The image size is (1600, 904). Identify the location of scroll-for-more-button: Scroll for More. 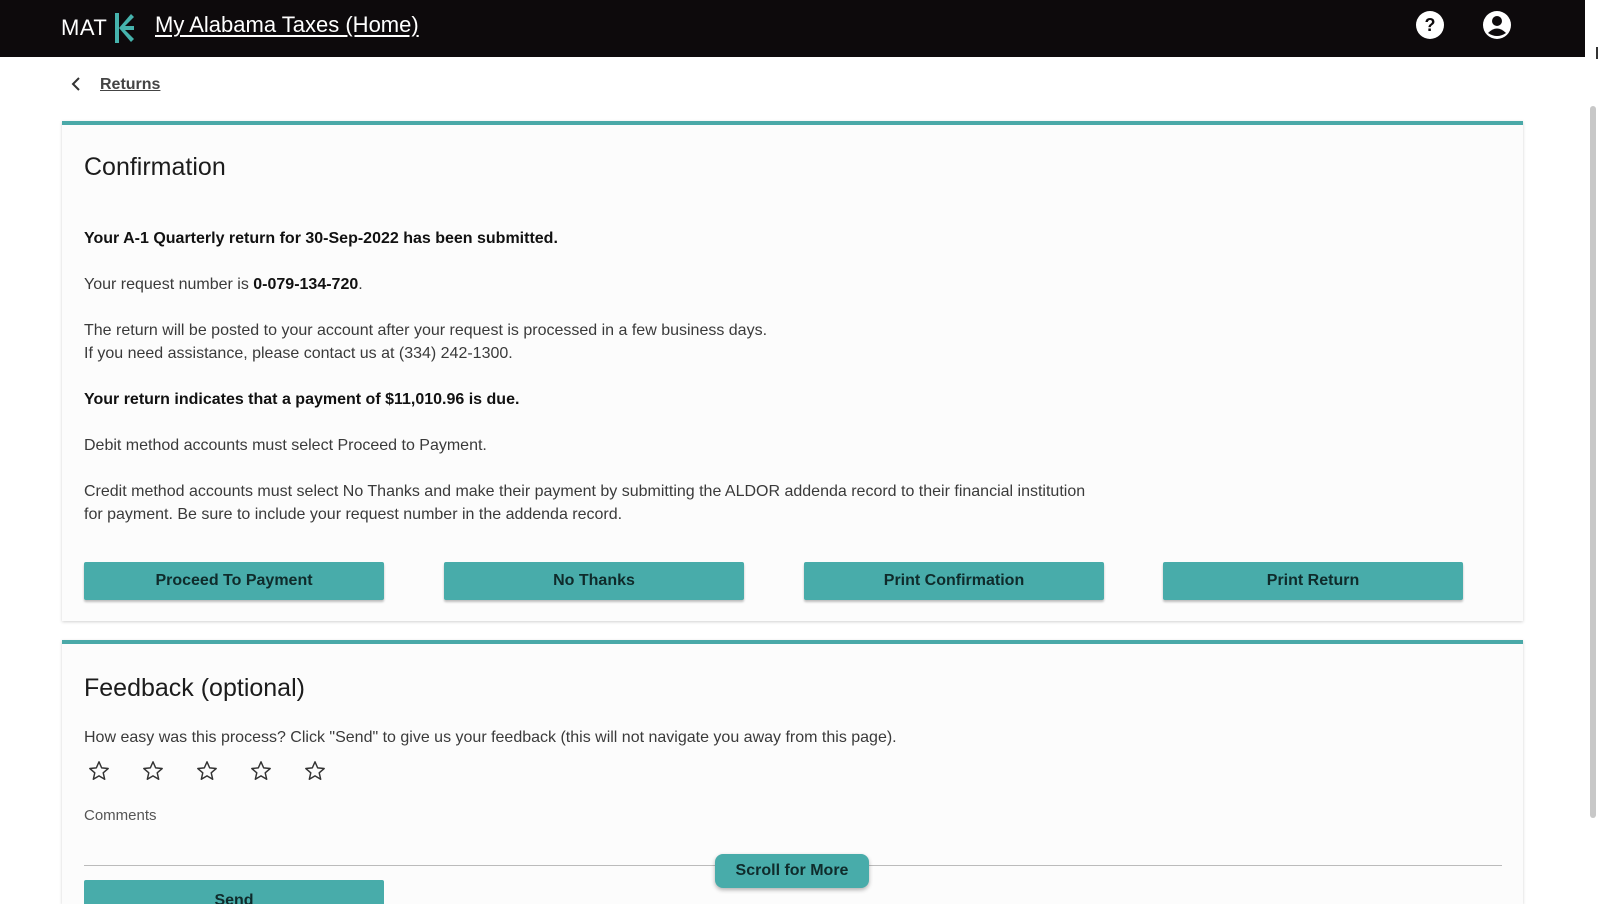
(792, 871).